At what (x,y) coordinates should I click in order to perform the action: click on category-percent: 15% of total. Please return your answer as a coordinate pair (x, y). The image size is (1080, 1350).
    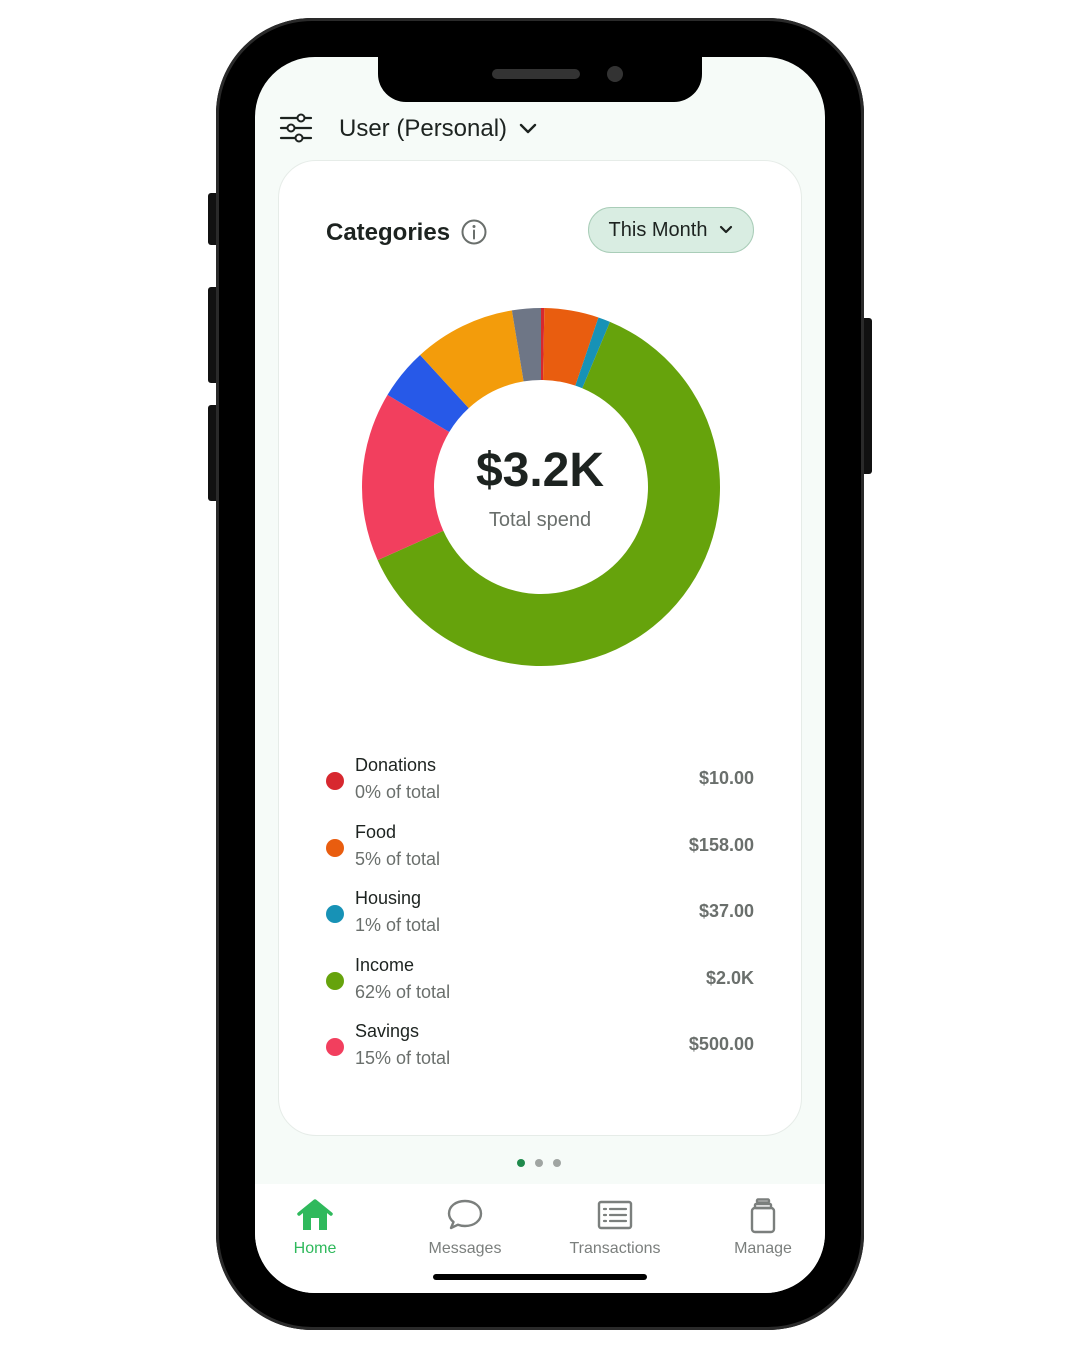
    Looking at the image, I should click on (403, 1058).